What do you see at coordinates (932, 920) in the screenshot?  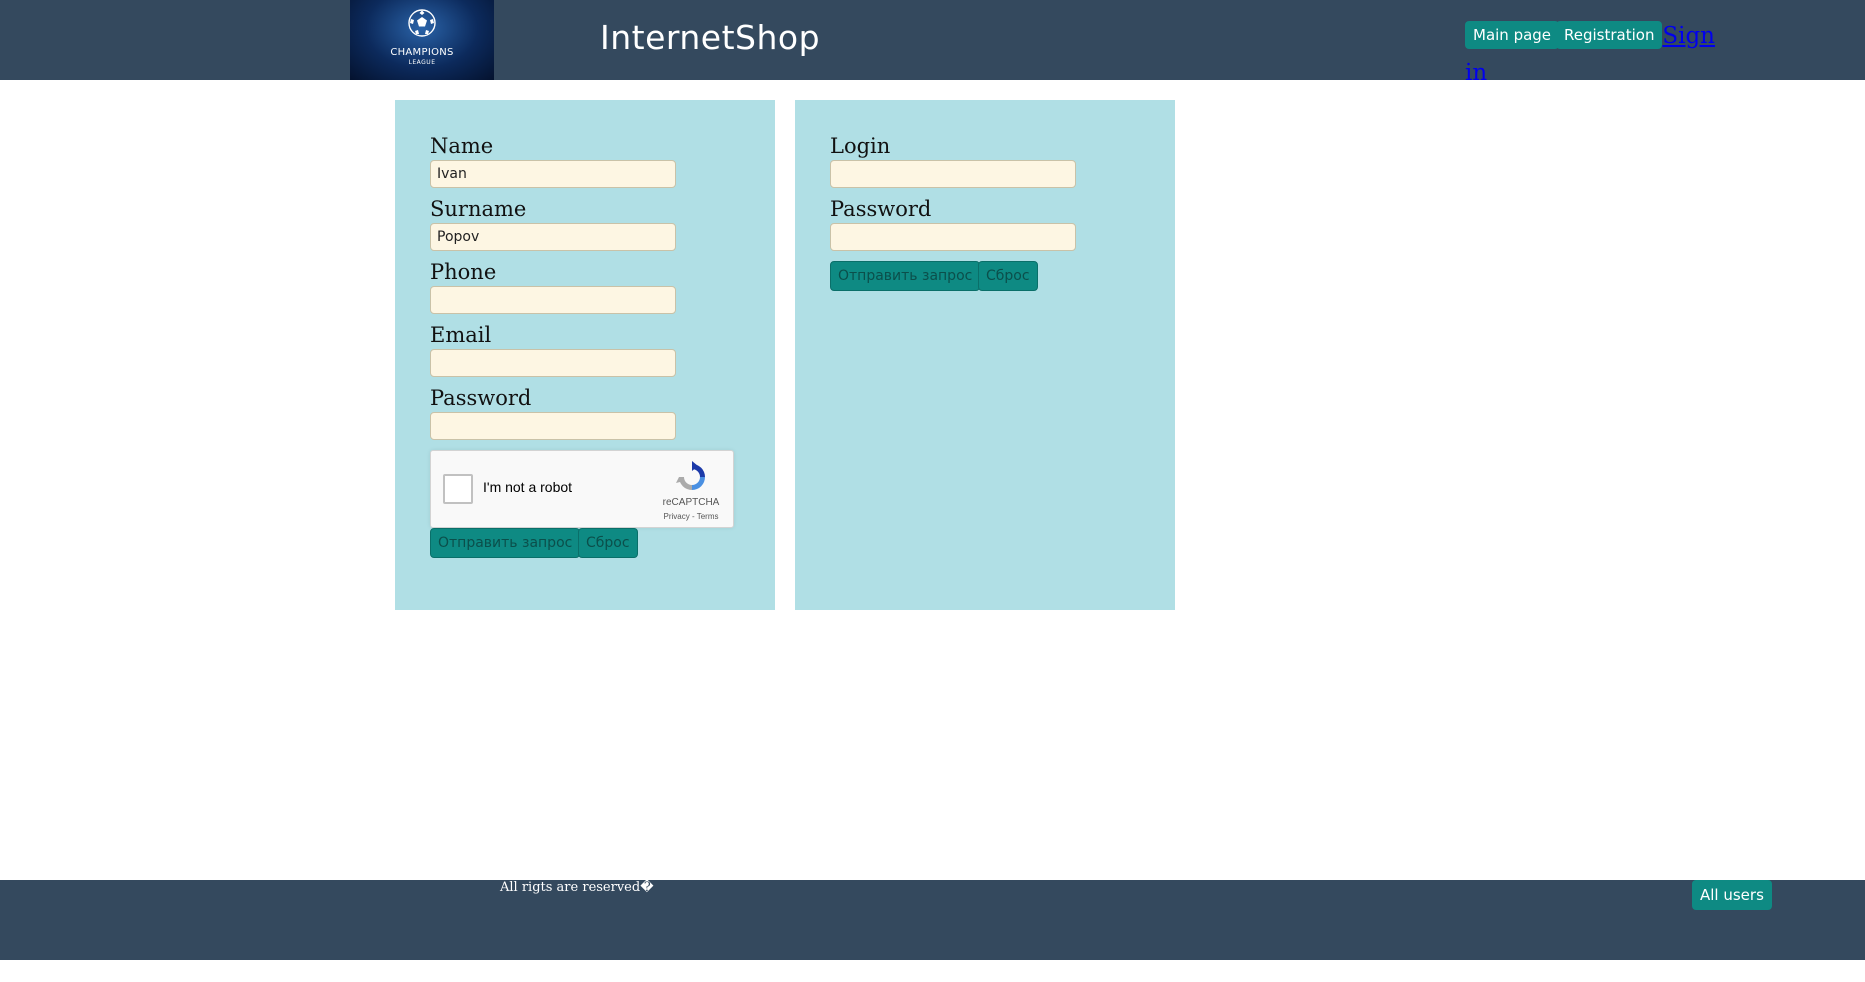 I see `footer: All rigts are reserved� All users` at bounding box center [932, 920].